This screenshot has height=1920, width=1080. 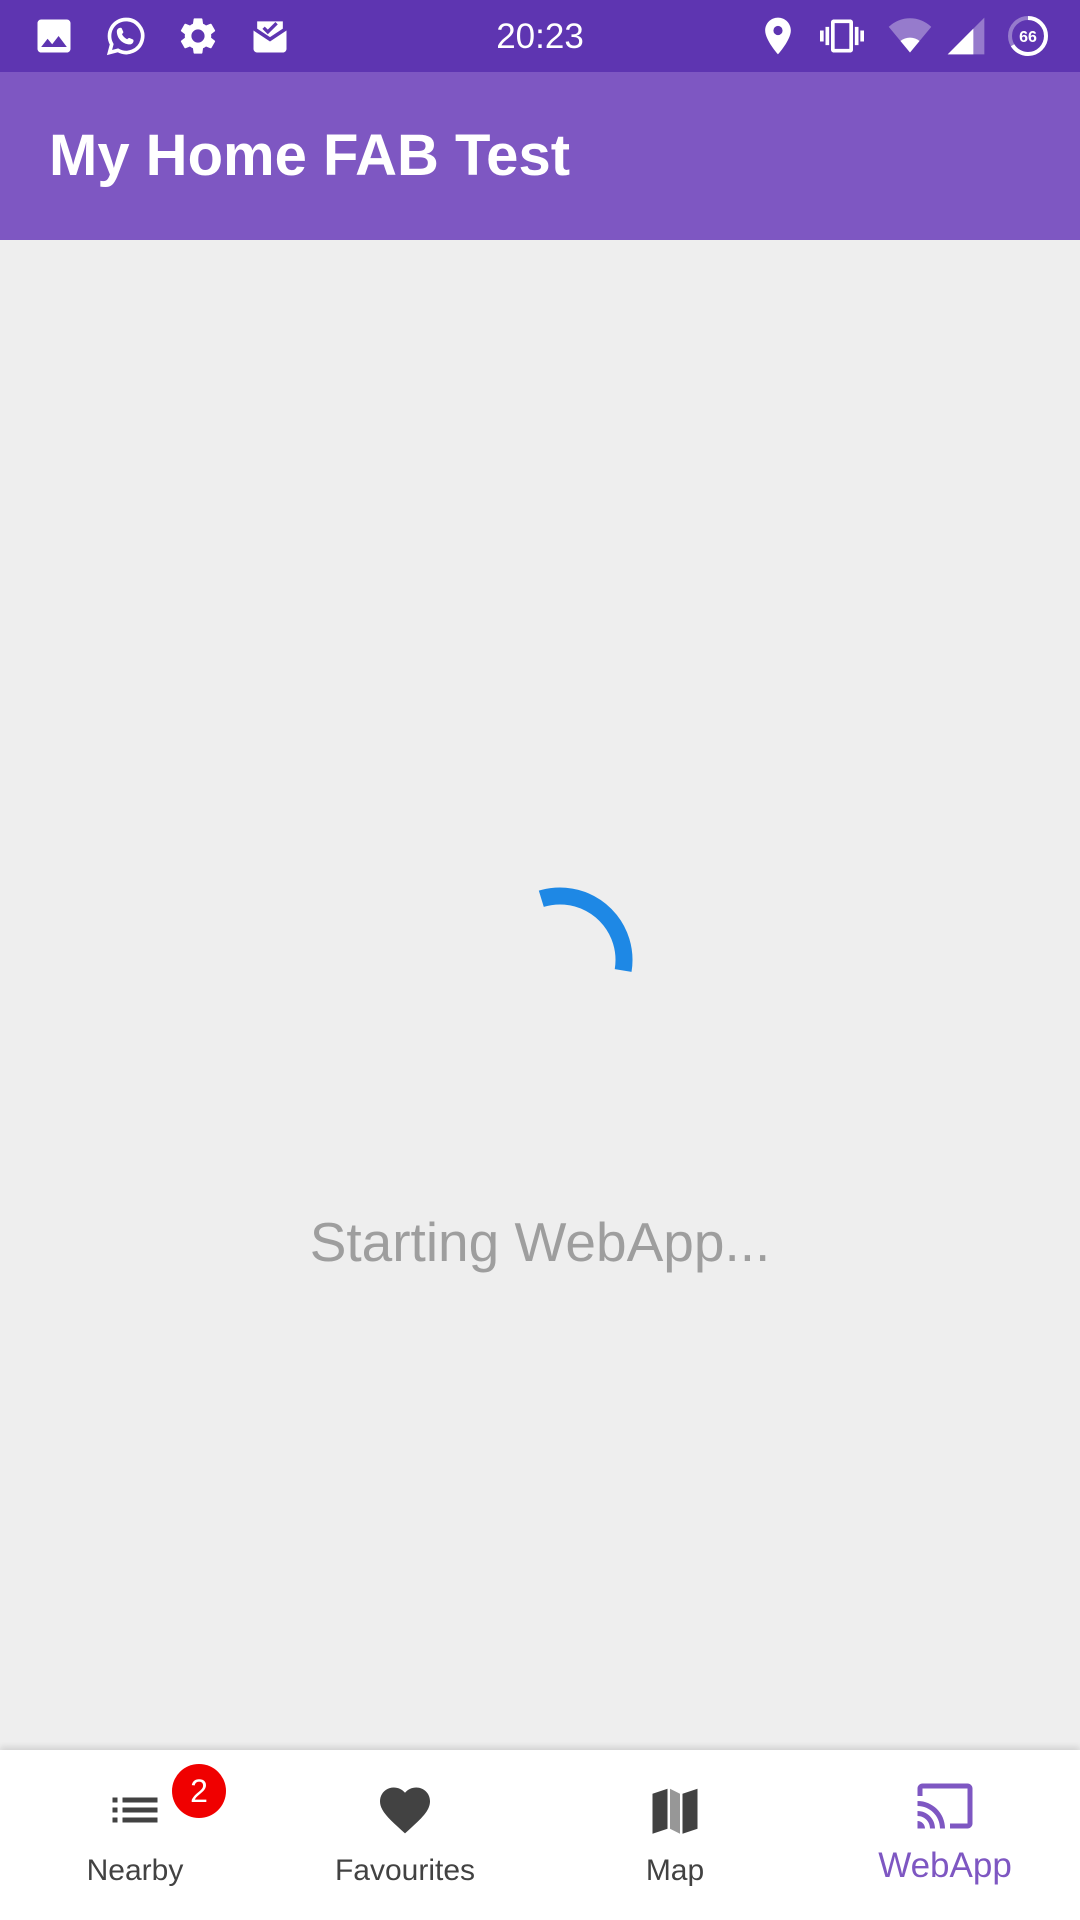 I want to click on wifi-icon, so click(x=910, y=36).